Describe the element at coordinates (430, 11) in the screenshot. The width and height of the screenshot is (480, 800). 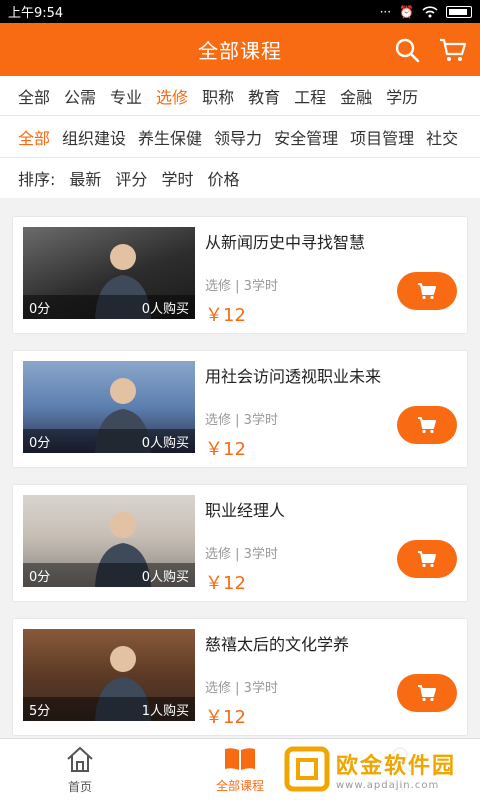
I see `wifi-icon` at that location.